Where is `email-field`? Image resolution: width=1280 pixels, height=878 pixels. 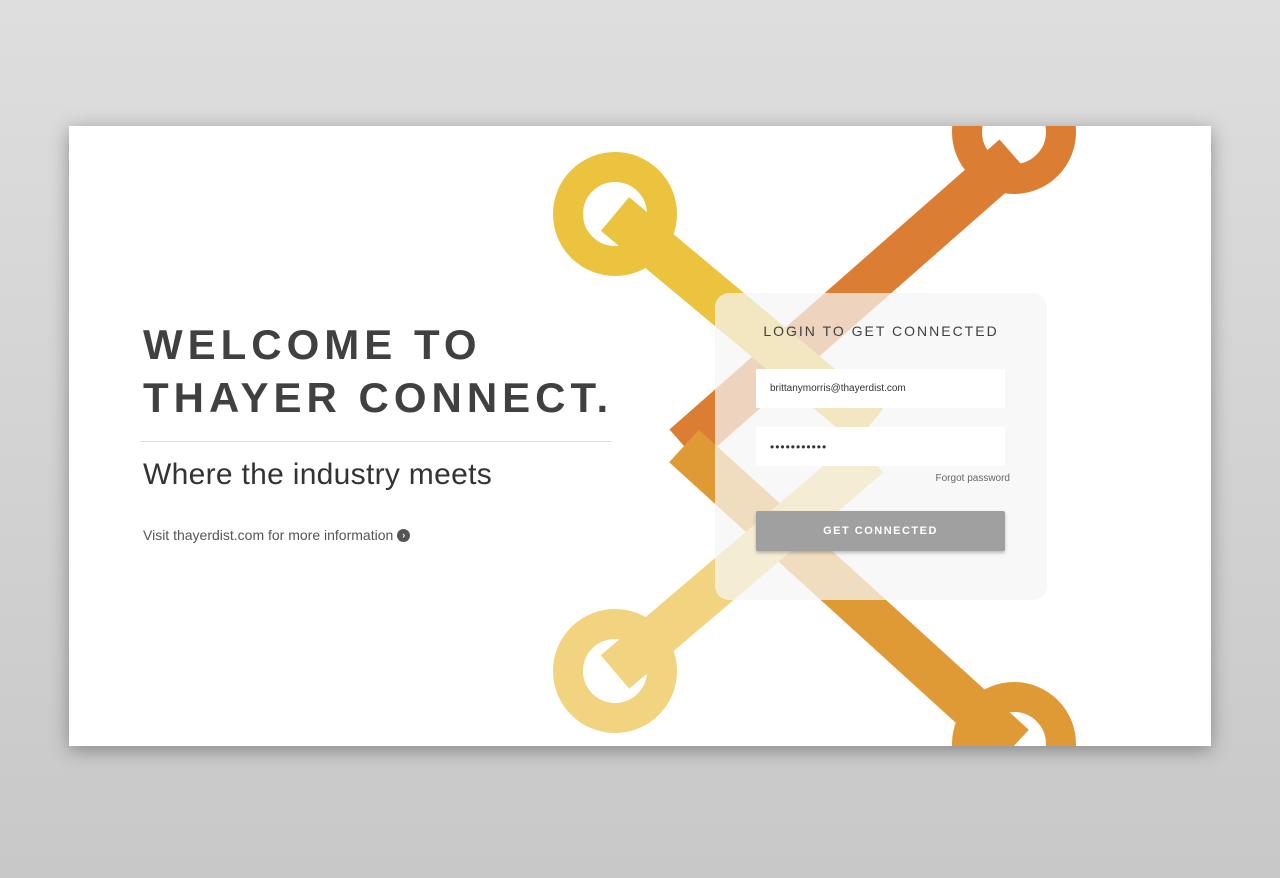
email-field is located at coordinates (880, 388).